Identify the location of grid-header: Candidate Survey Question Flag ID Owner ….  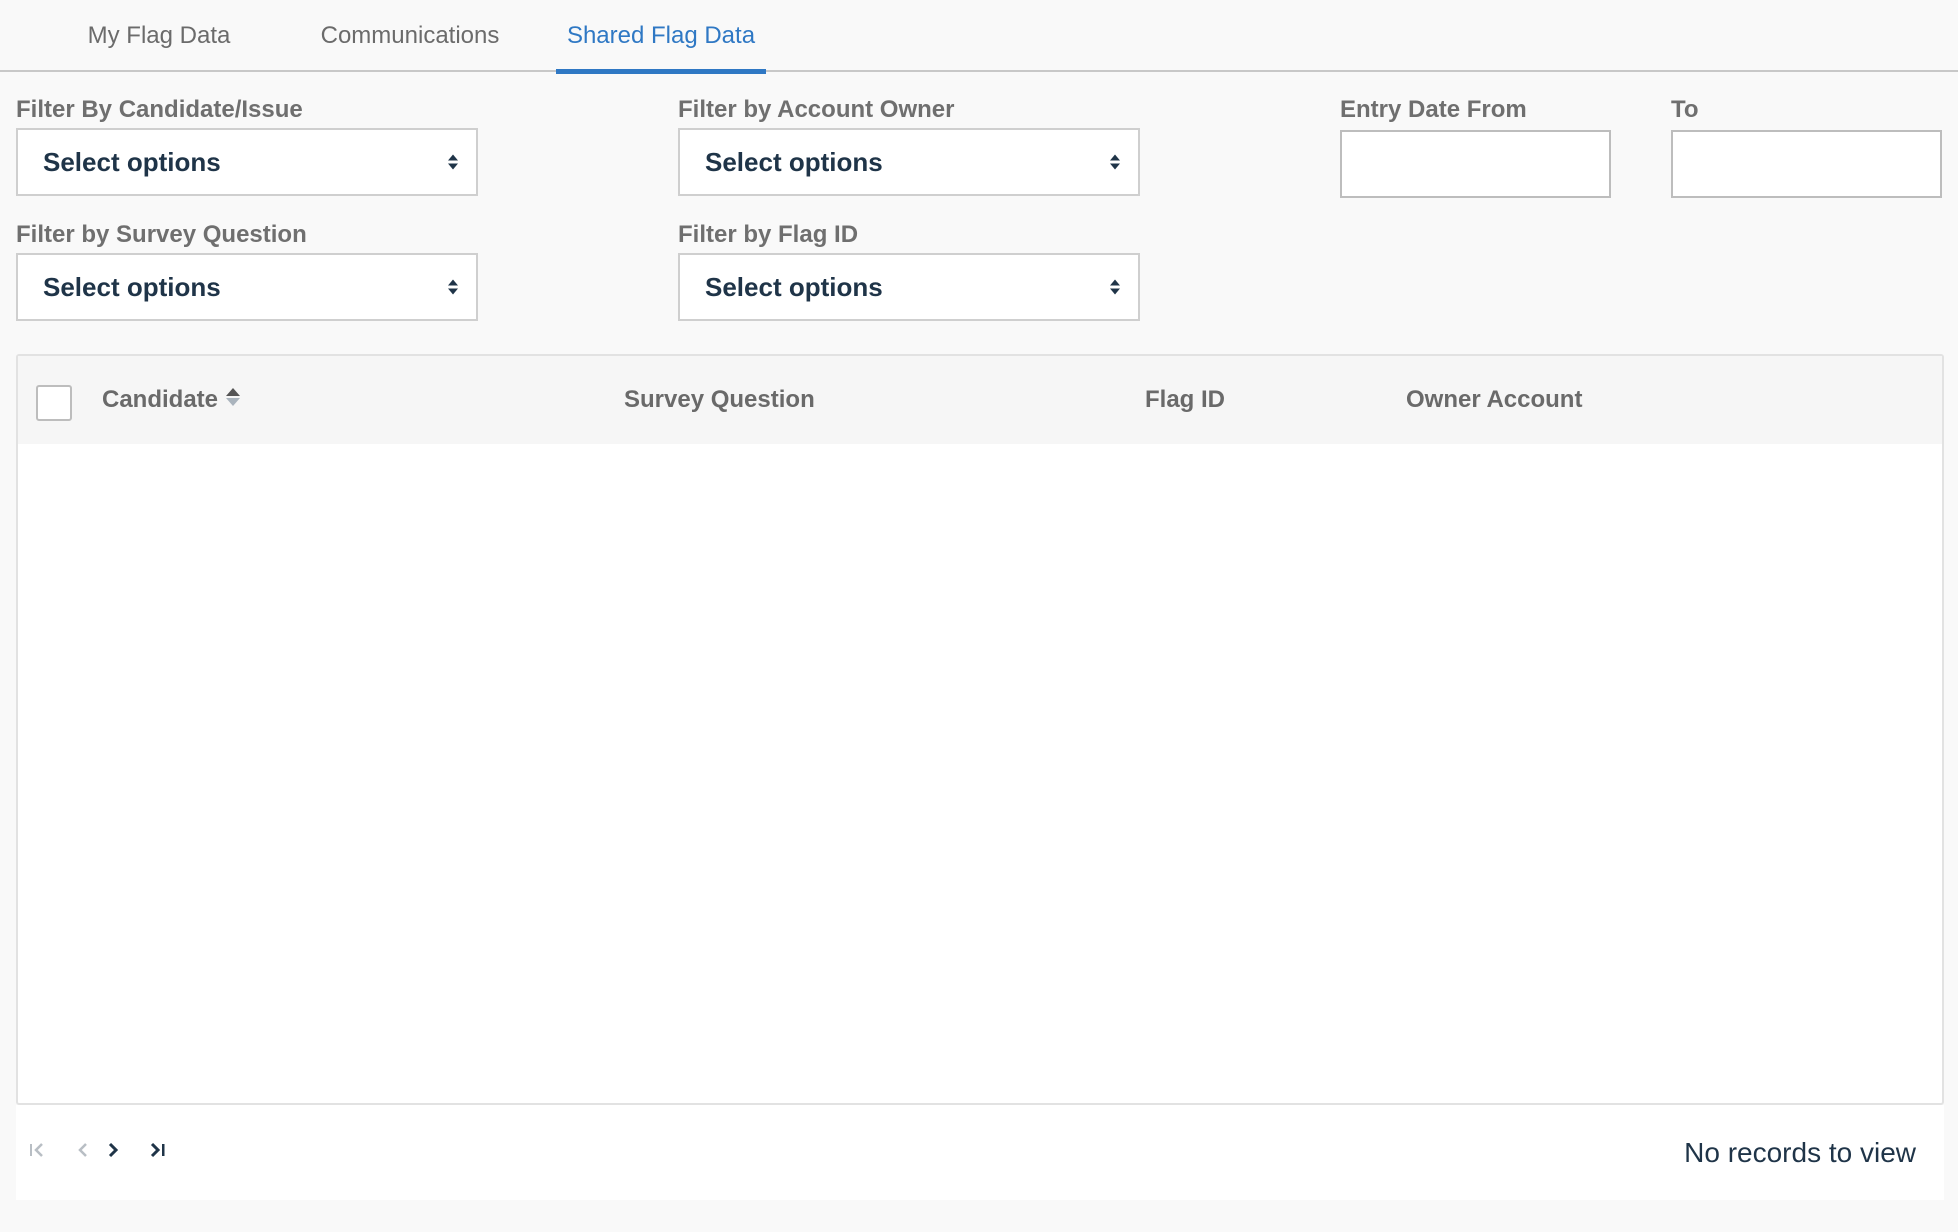
(980, 400).